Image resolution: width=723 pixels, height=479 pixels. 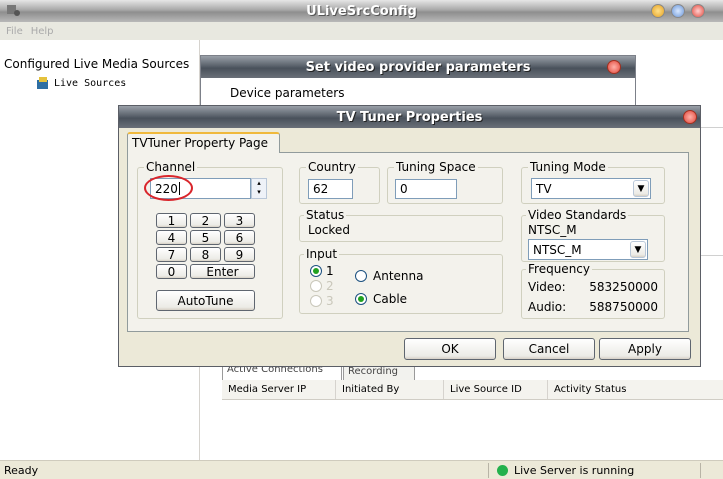 What do you see at coordinates (171, 237) in the screenshot?
I see `keypad-4: 4` at bounding box center [171, 237].